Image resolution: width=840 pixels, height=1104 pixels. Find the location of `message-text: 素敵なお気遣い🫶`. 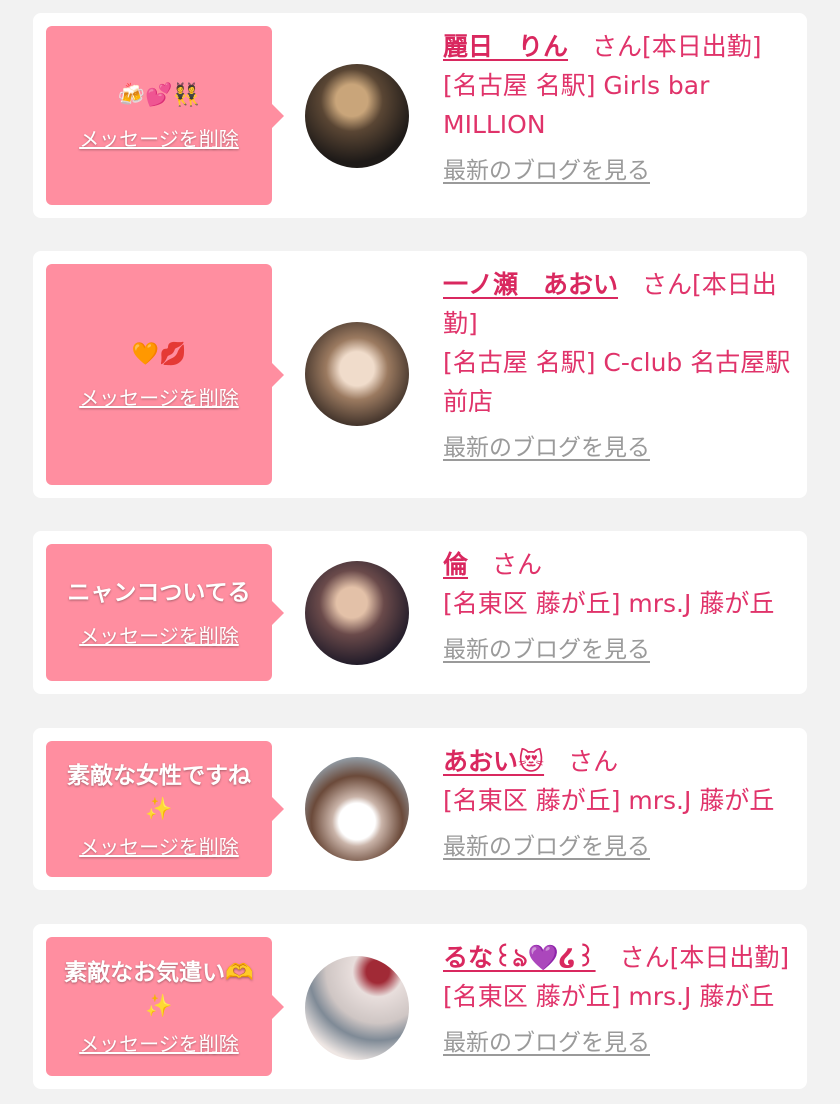

message-text: 素敵なお気遣い🫶 is located at coordinates (159, 973).